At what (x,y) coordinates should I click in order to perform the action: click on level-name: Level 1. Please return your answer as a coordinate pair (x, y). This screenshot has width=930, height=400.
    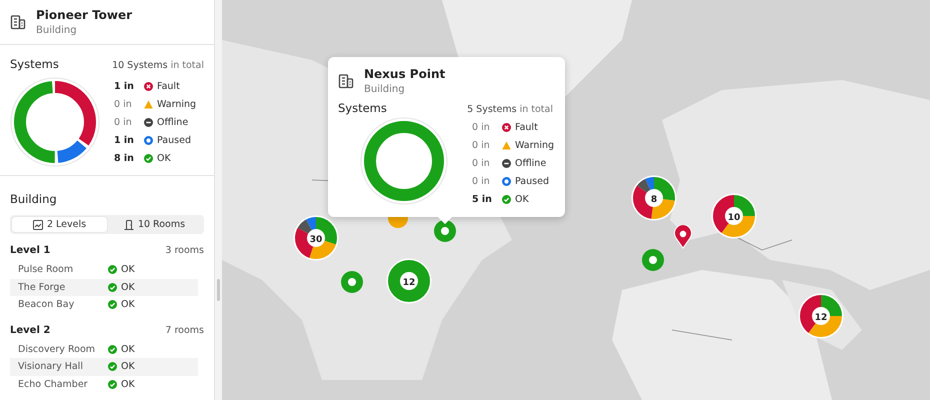
    Looking at the image, I should click on (30, 250).